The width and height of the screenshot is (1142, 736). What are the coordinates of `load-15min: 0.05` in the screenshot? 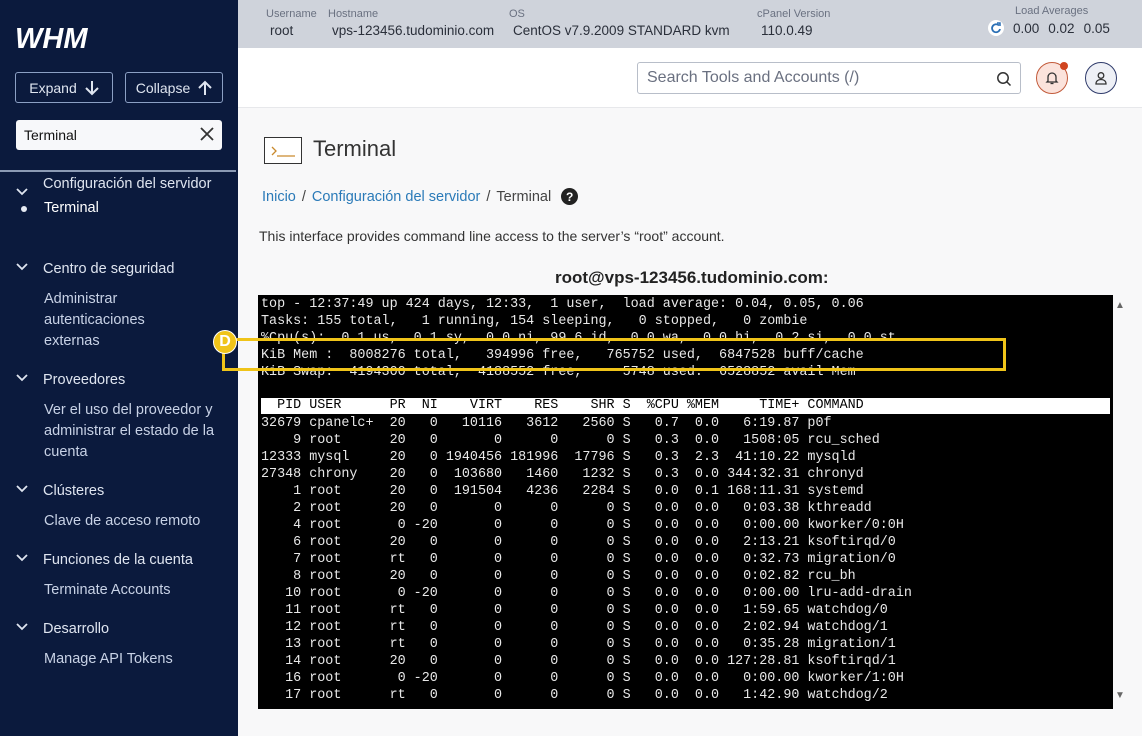 It's located at (1096, 28).